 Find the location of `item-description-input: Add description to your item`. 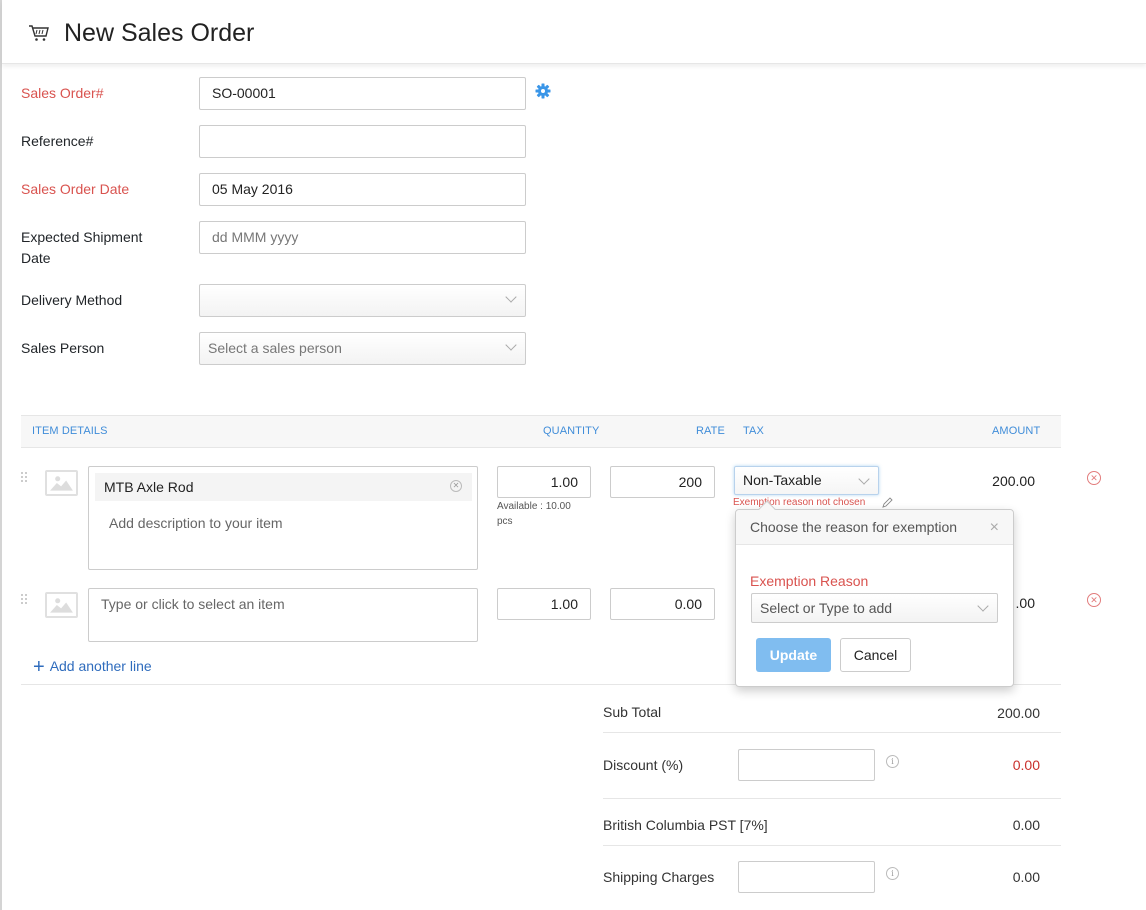

item-description-input: Add description to your item is located at coordinates (196, 523).